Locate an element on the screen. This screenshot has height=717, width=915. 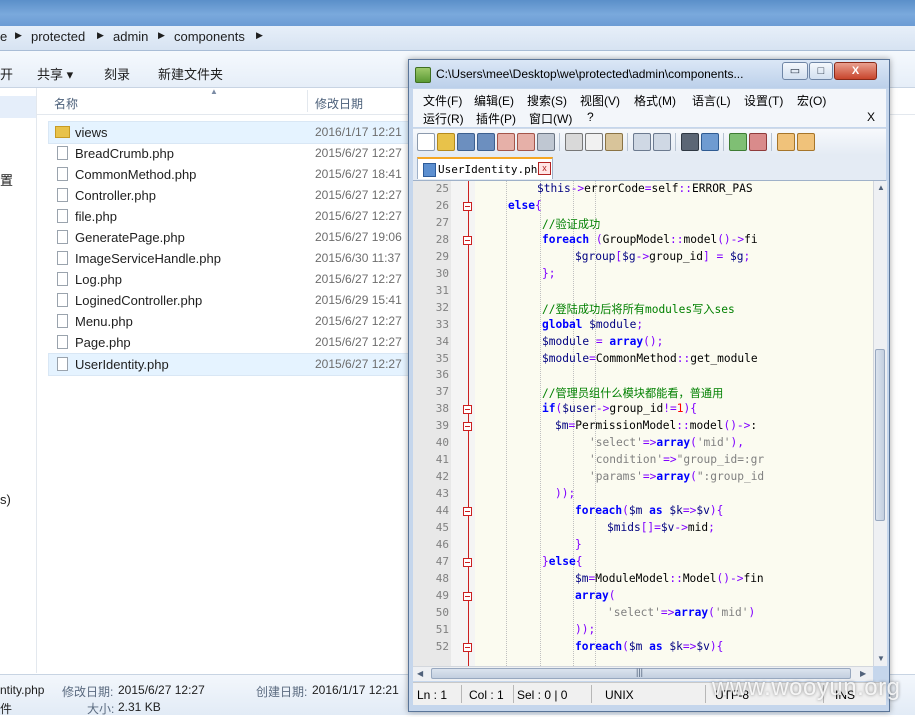
zoom-in-icon is located at coordinates (738, 142).